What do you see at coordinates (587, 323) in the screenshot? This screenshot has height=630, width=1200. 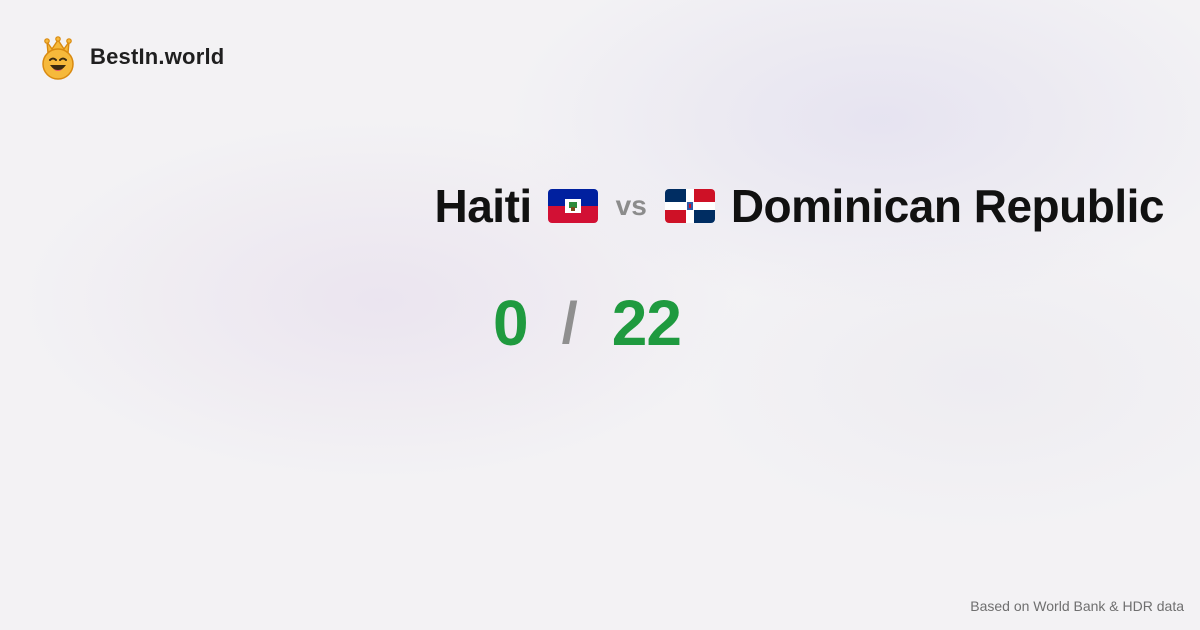 I see `score-display: 0 / 22` at bounding box center [587, 323].